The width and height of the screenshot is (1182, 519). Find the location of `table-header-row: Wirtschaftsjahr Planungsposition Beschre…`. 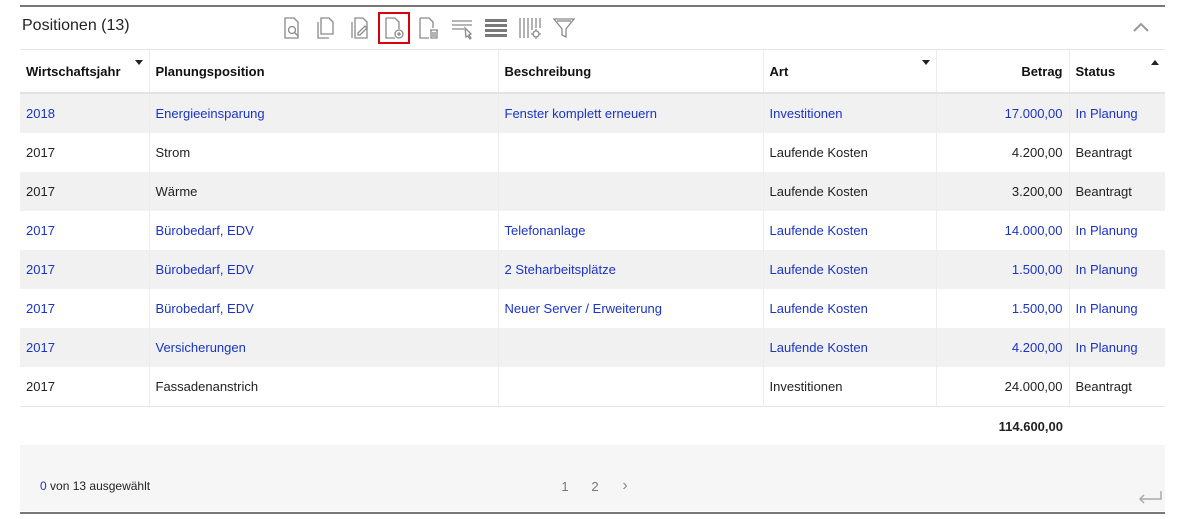

table-header-row: Wirtschaftsjahr Planungsposition Beschre… is located at coordinates (592, 72).